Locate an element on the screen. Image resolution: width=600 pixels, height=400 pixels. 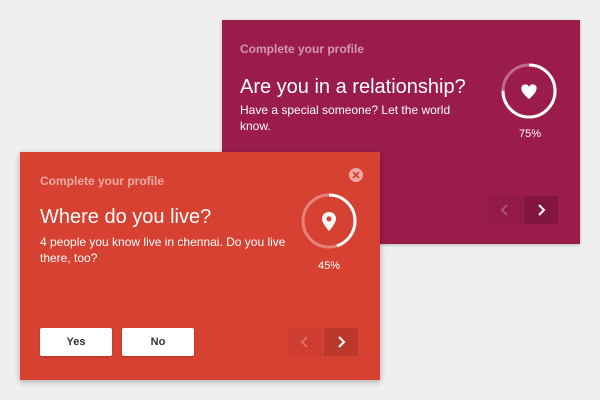
close-icon is located at coordinates (356, 175).